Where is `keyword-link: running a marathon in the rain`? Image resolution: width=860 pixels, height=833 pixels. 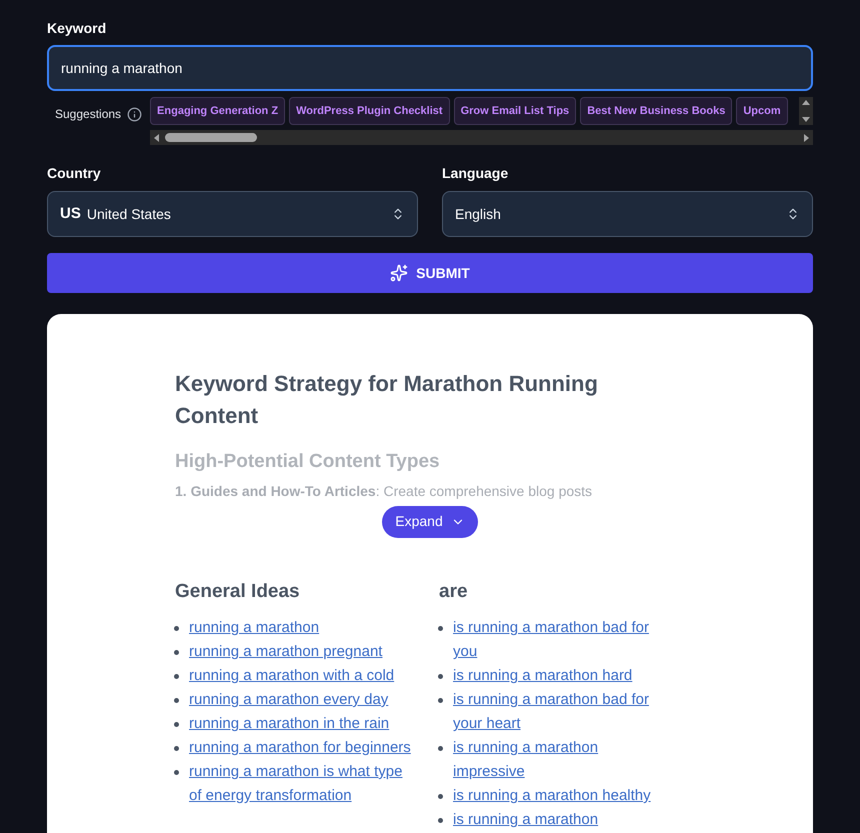
keyword-link: running a marathon in the rain is located at coordinates (294, 724).